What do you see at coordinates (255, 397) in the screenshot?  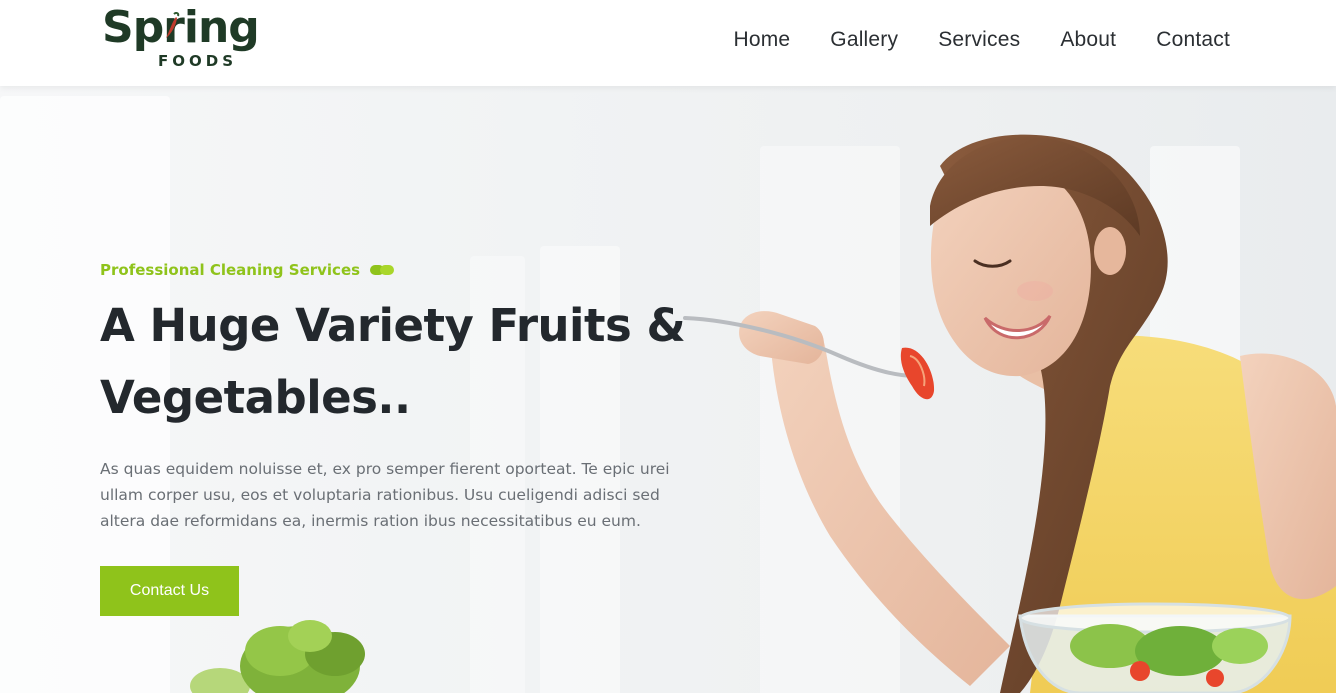 I see `headline-line-2: Vegetables..` at bounding box center [255, 397].